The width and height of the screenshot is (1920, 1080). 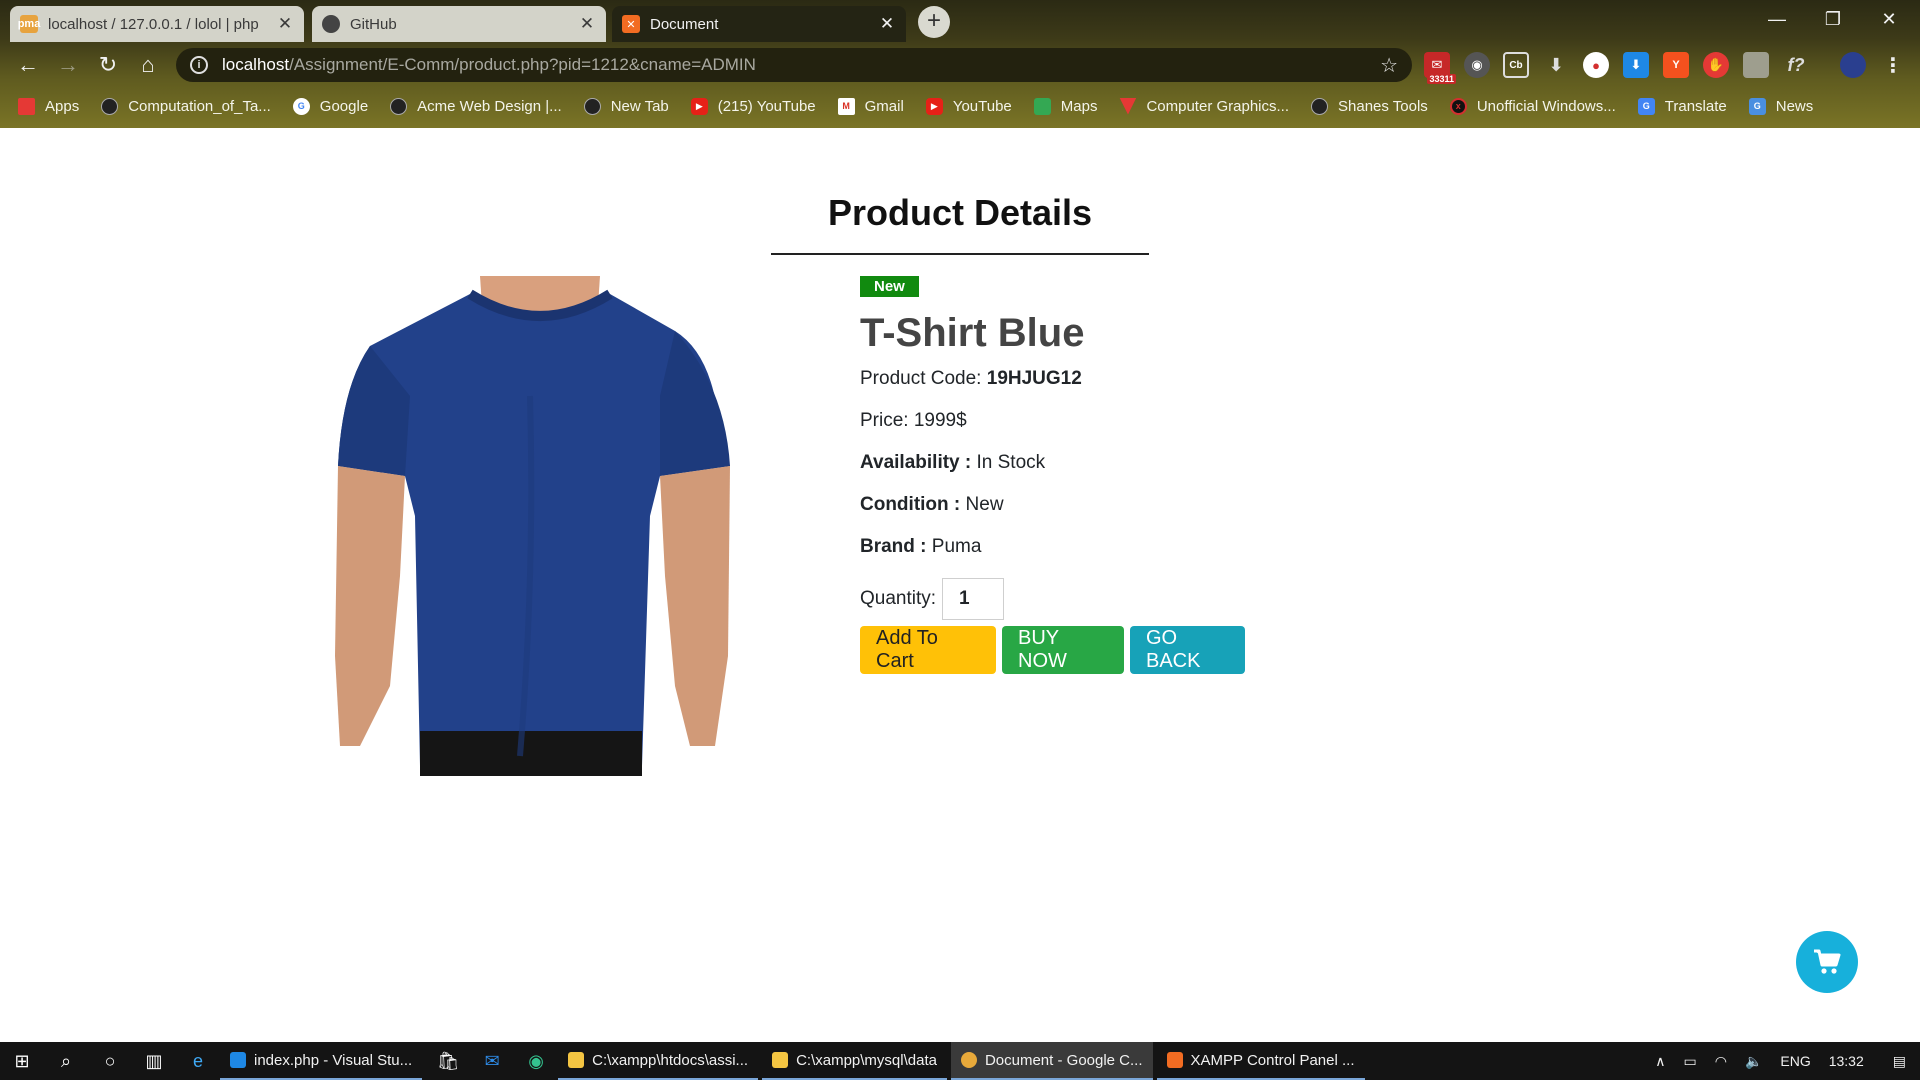 I want to click on go-back-button: GO BACK, so click(x=1187, y=650).